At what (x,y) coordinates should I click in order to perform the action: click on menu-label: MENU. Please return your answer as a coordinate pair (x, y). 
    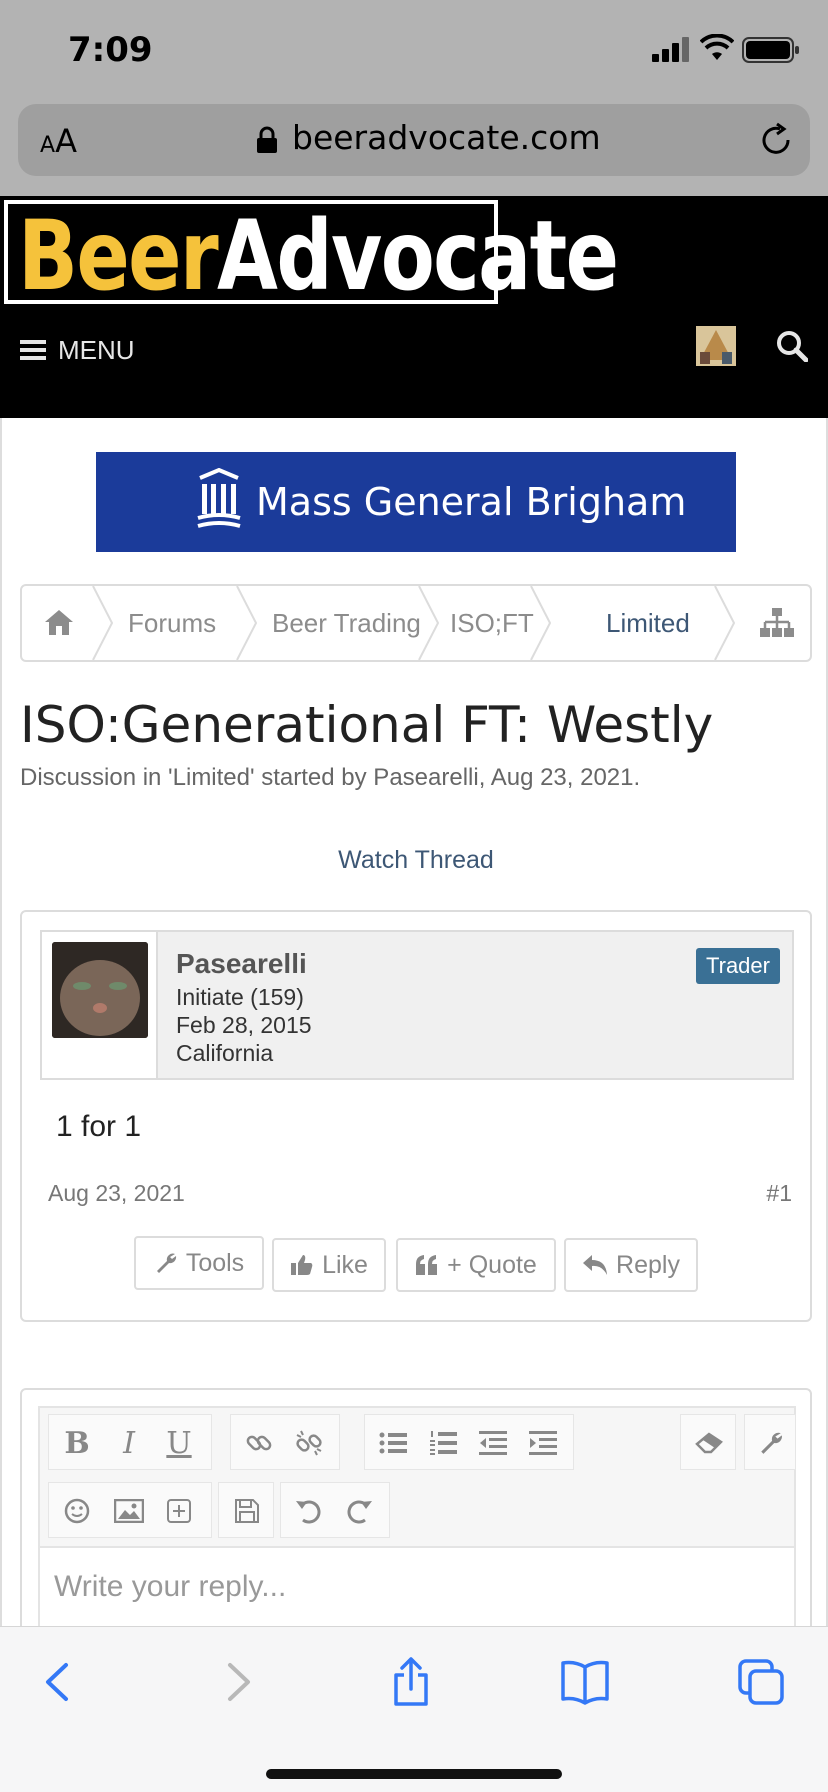
    Looking at the image, I should click on (96, 349).